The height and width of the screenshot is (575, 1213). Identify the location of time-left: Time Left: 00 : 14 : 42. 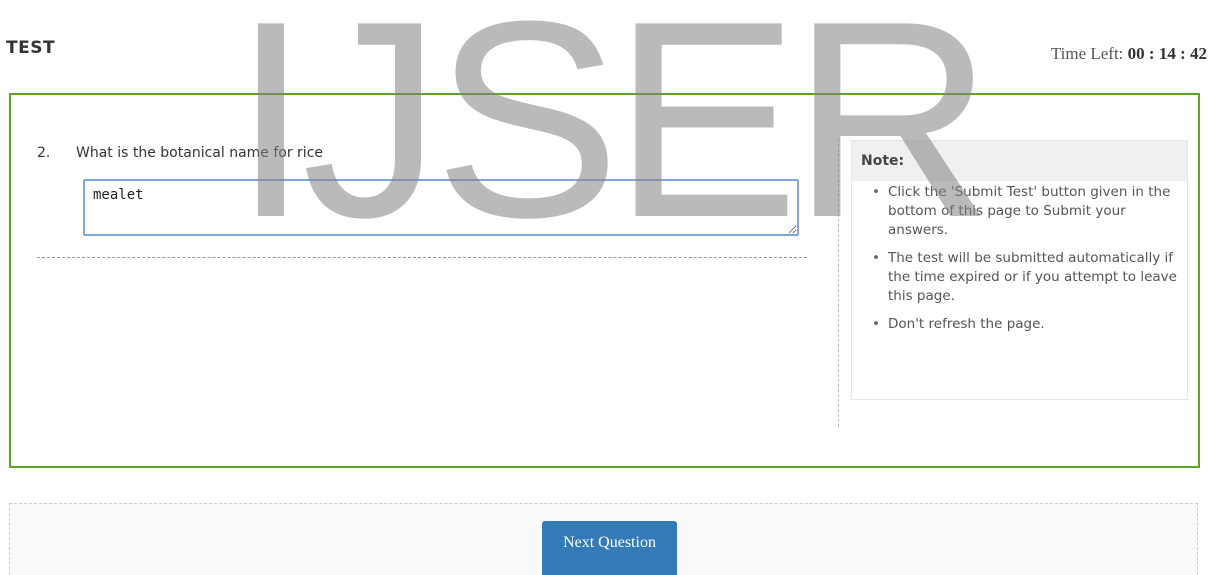
(1129, 54).